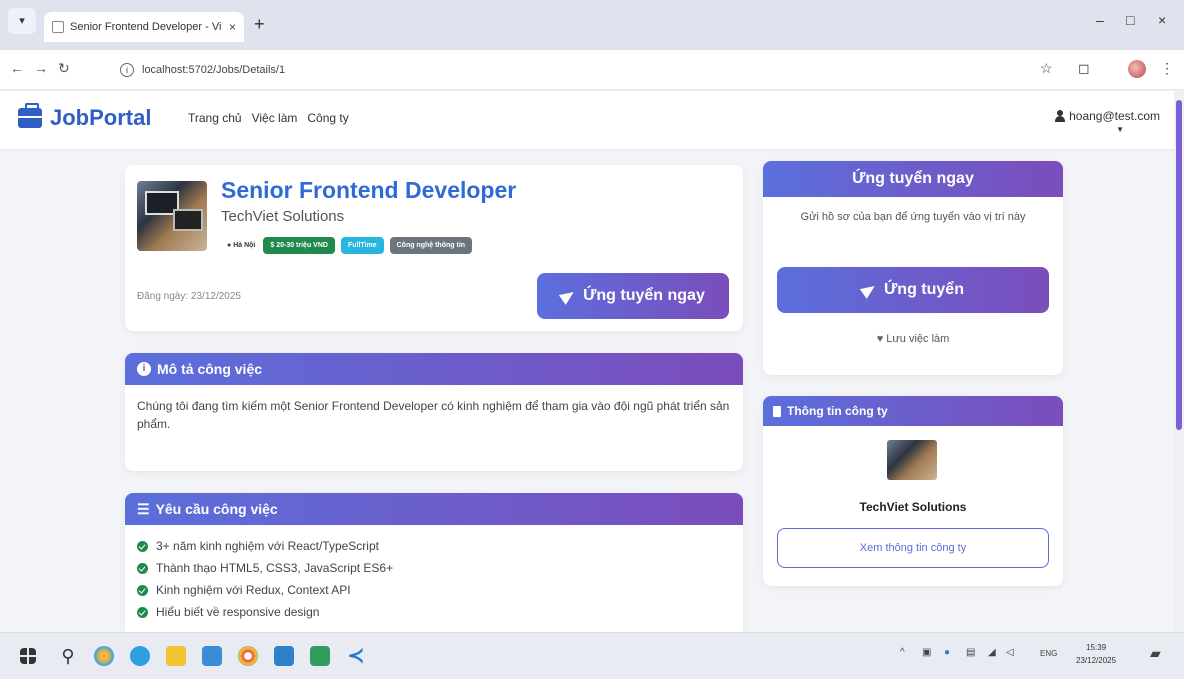  Describe the element at coordinates (17, 68) in the screenshot. I see `back-icon: ←` at that location.